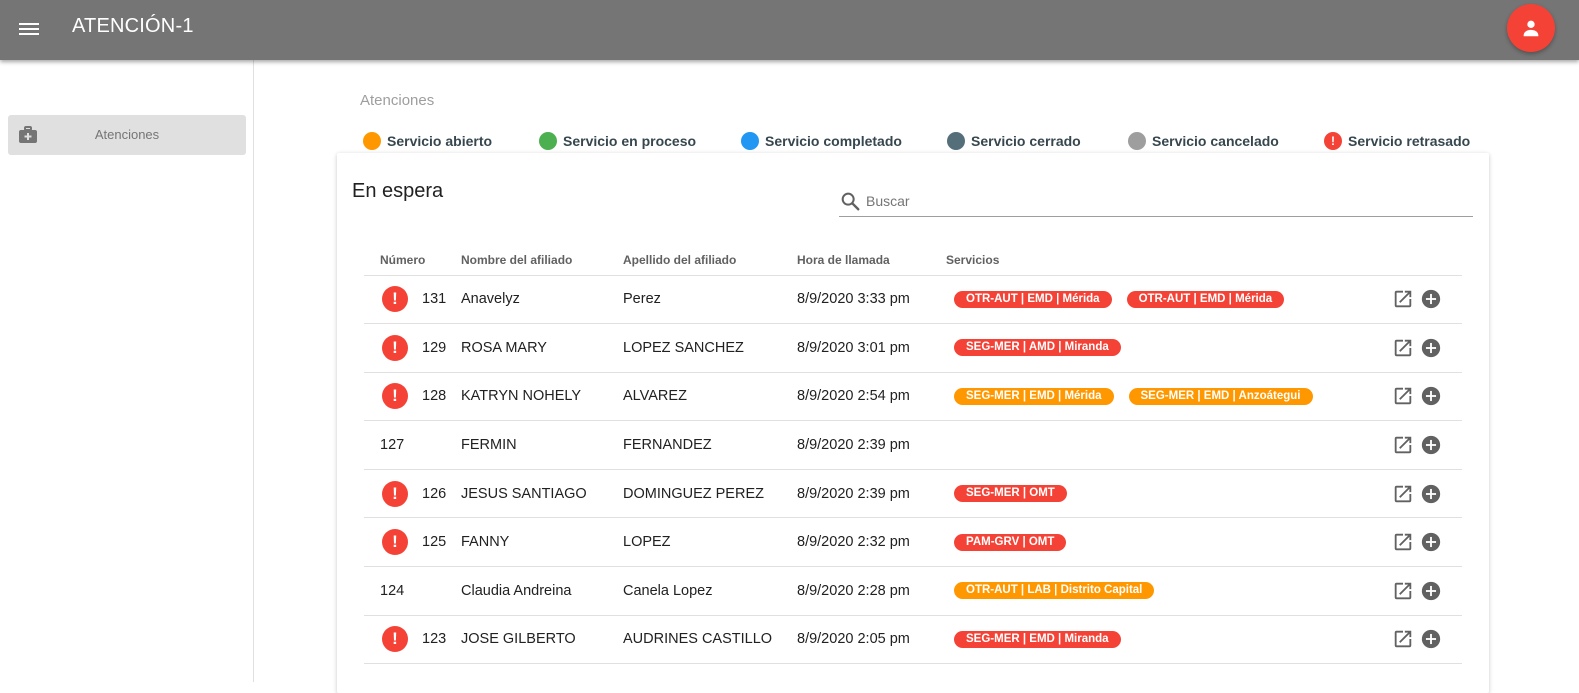 Image resolution: width=1579 pixels, height=693 pixels. Describe the element at coordinates (127, 135) in the screenshot. I see `sidebar-item-atenciones: Atenciones` at that location.